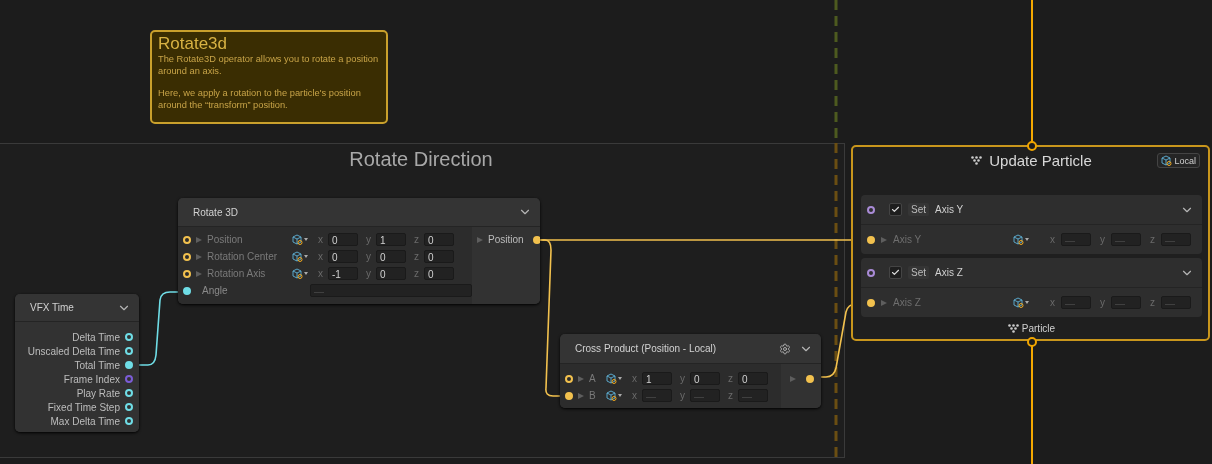  Describe the element at coordinates (1178, 160) in the screenshot. I see `space-badge: Local` at that location.